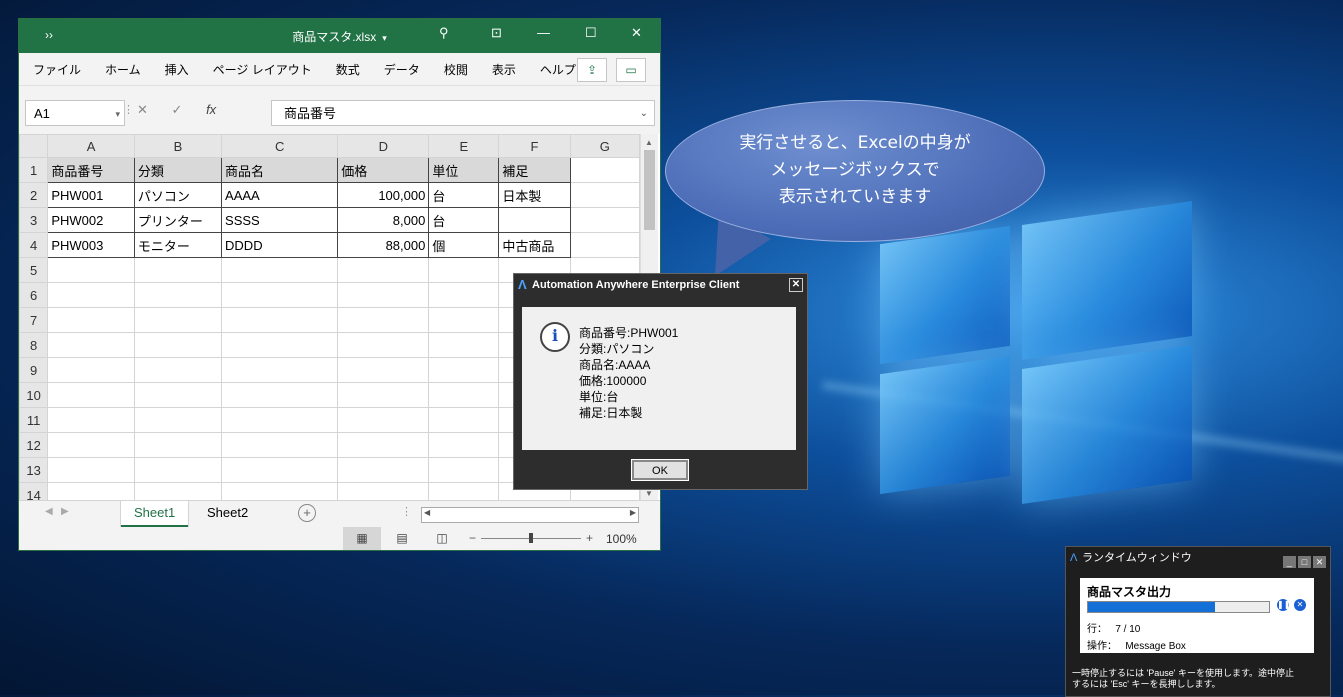 This screenshot has height=697, width=1343. Describe the element at coordinates (660, 470) in the screenshot. I see `ok-button: OK` at that location.